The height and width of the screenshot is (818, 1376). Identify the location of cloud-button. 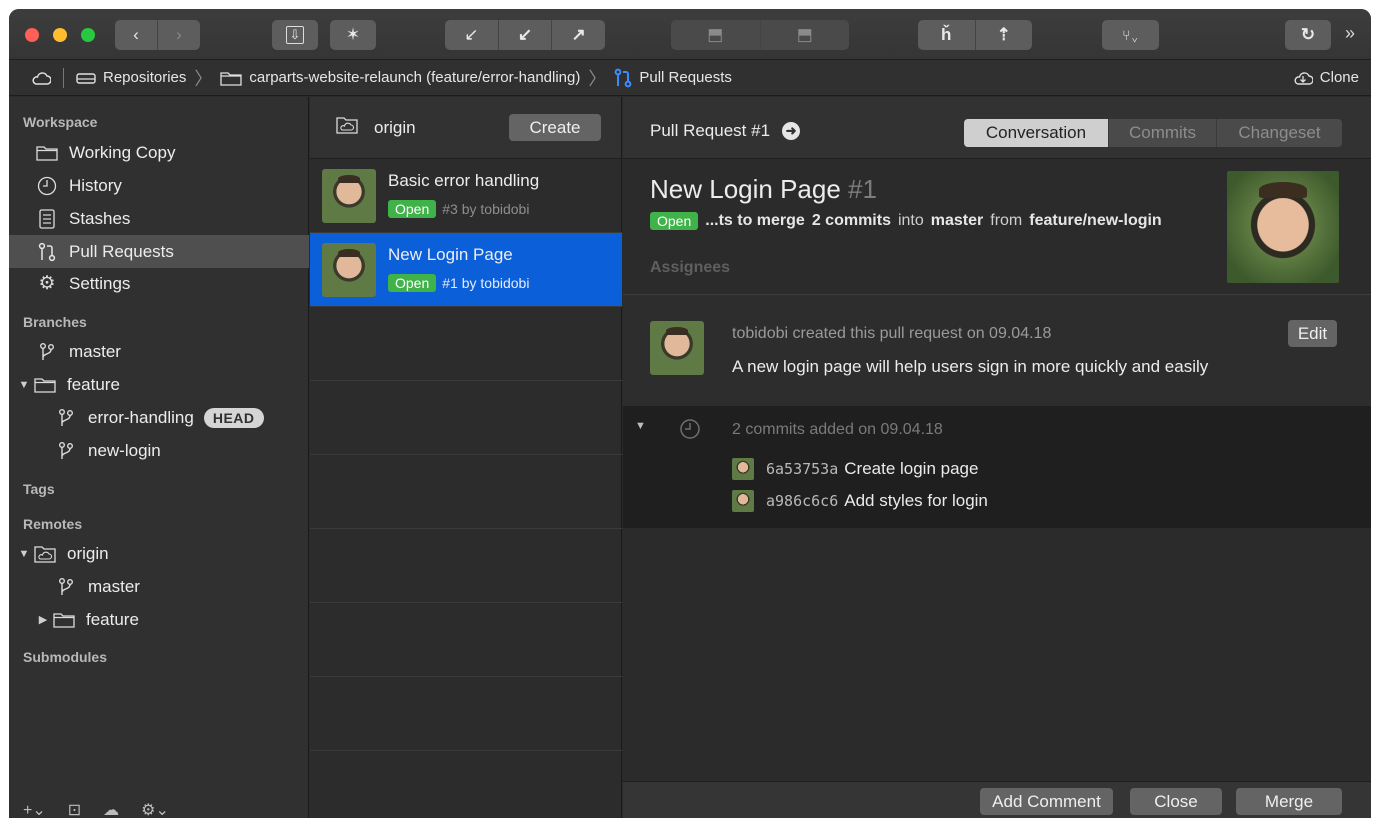
(41, 78).